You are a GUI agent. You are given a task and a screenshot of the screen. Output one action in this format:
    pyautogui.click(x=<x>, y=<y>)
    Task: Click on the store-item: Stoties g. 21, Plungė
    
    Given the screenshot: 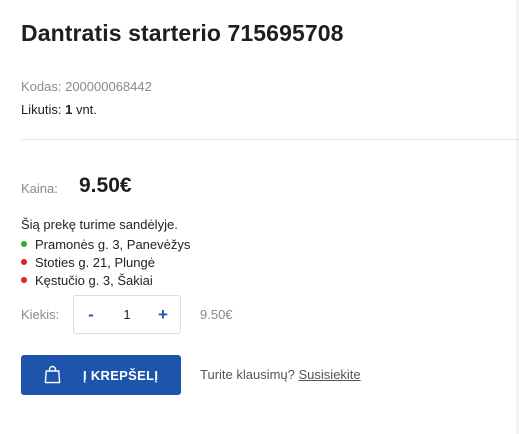 What is the action you would take?
    pyautogui.click(x=105, y=262)
    